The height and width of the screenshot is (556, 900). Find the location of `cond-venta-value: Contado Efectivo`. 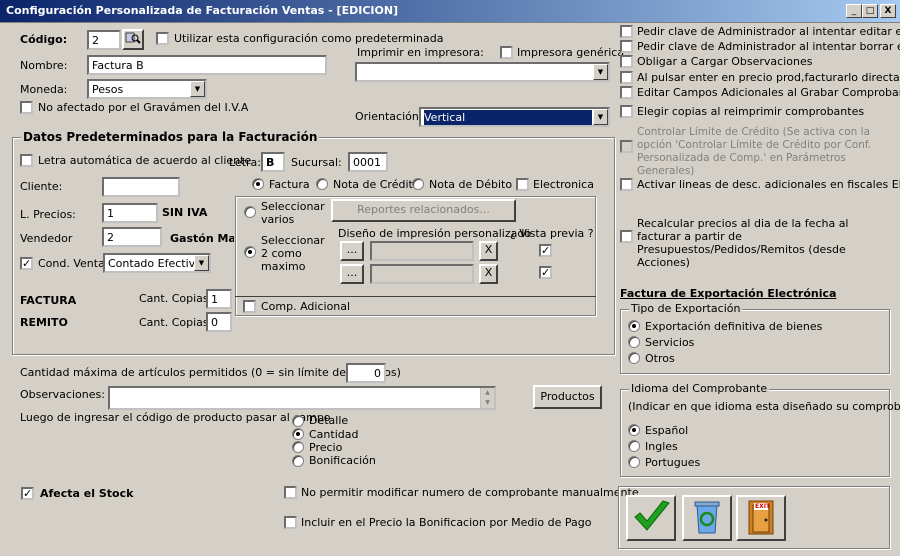

cond-venta-value: Contado Efectivo is located at coordinates (155, 263).